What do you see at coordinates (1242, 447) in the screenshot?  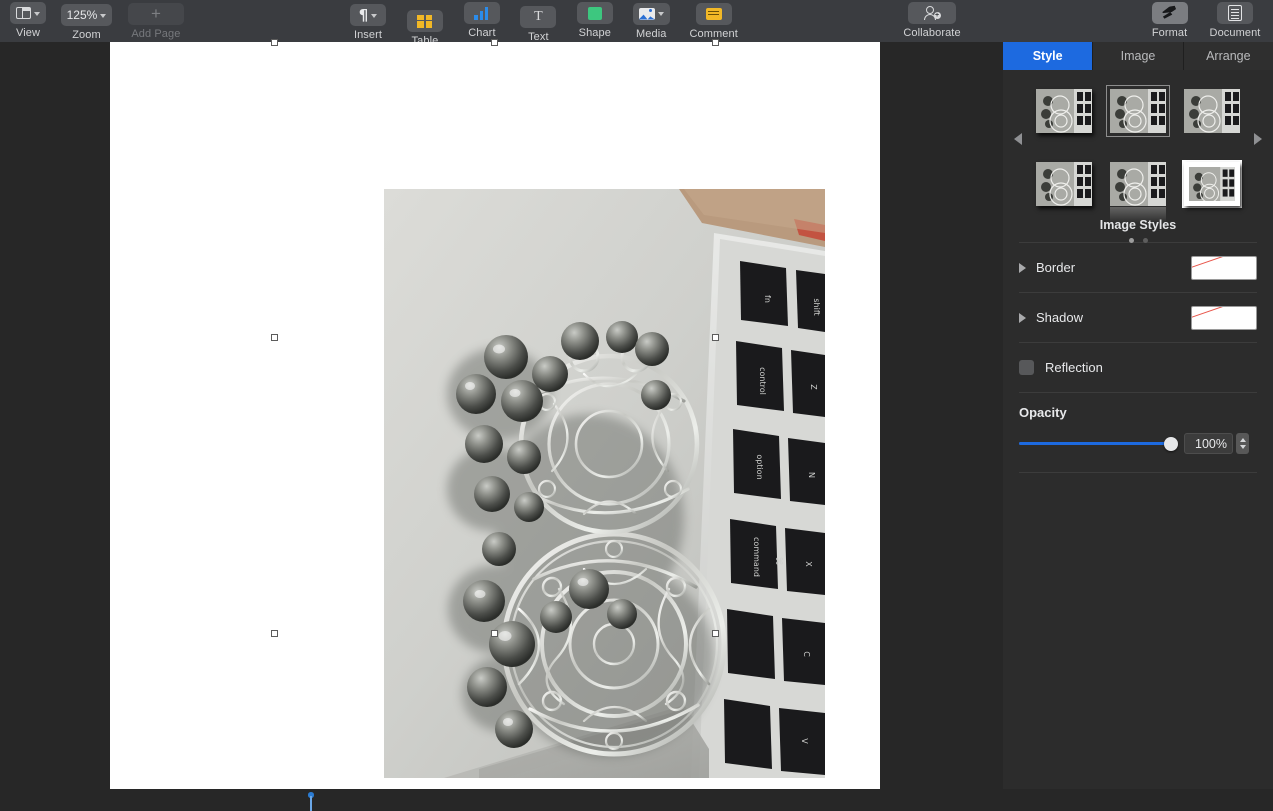 I see `stepper-down-icon` at bounding box center [1242, 447].